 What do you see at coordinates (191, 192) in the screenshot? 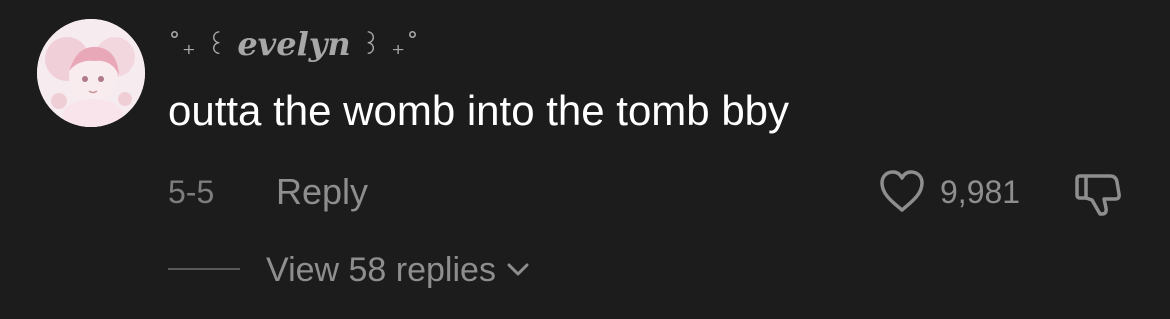
I see `comment-date: 5-5` at bounding box center [191, 192].